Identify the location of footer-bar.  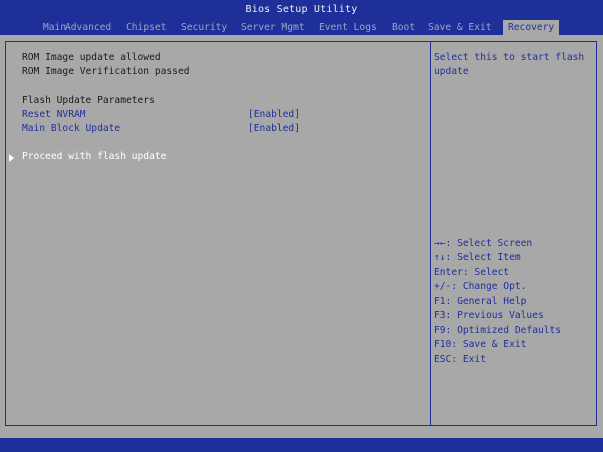
(301, 445).